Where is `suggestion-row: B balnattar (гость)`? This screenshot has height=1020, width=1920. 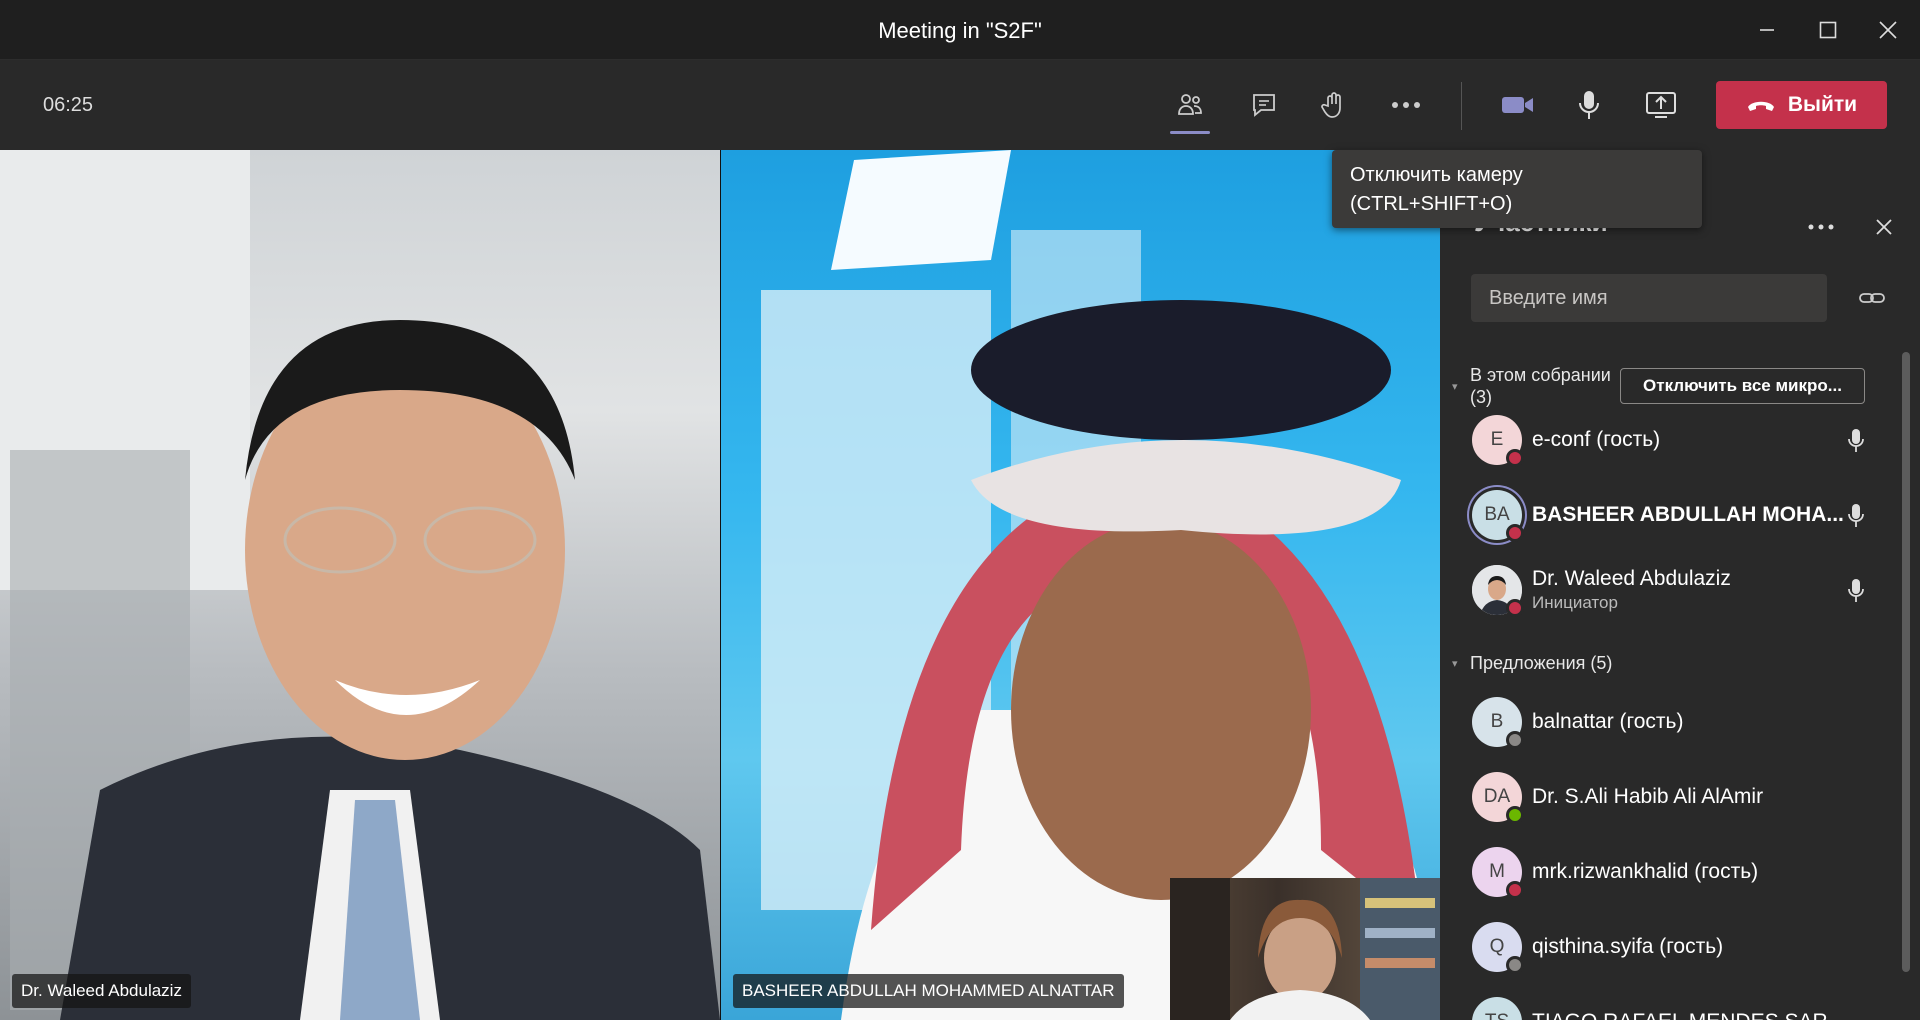
suggestion-row: B balnattar (гость) is located at coordinates (1680, 722).